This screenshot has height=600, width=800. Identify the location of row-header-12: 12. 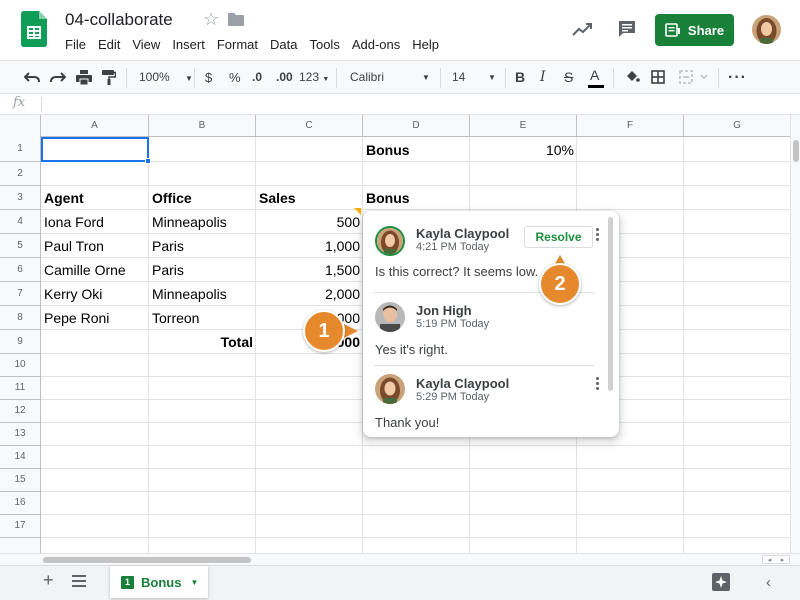
(20, 411).